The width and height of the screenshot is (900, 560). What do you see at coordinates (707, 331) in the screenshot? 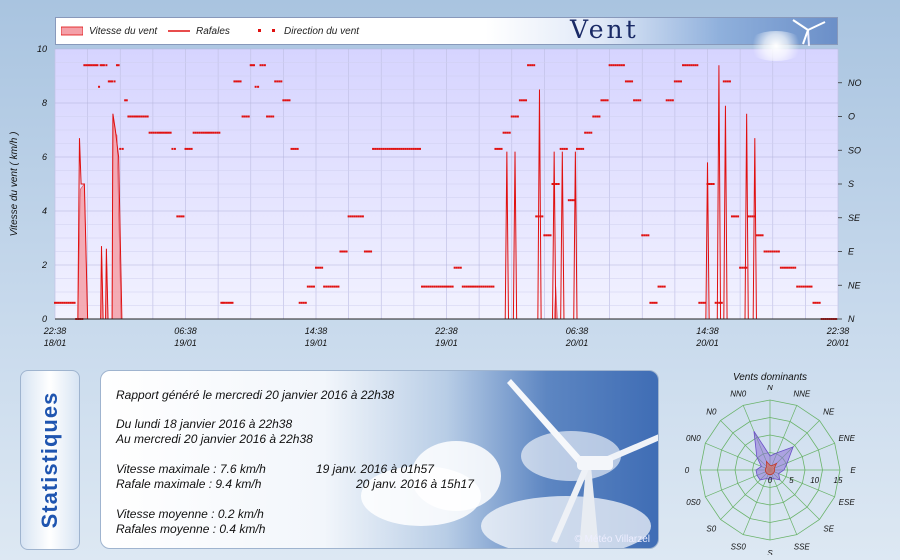
I see `x-tick-time: 14:38` at bounding box center [707, 331].